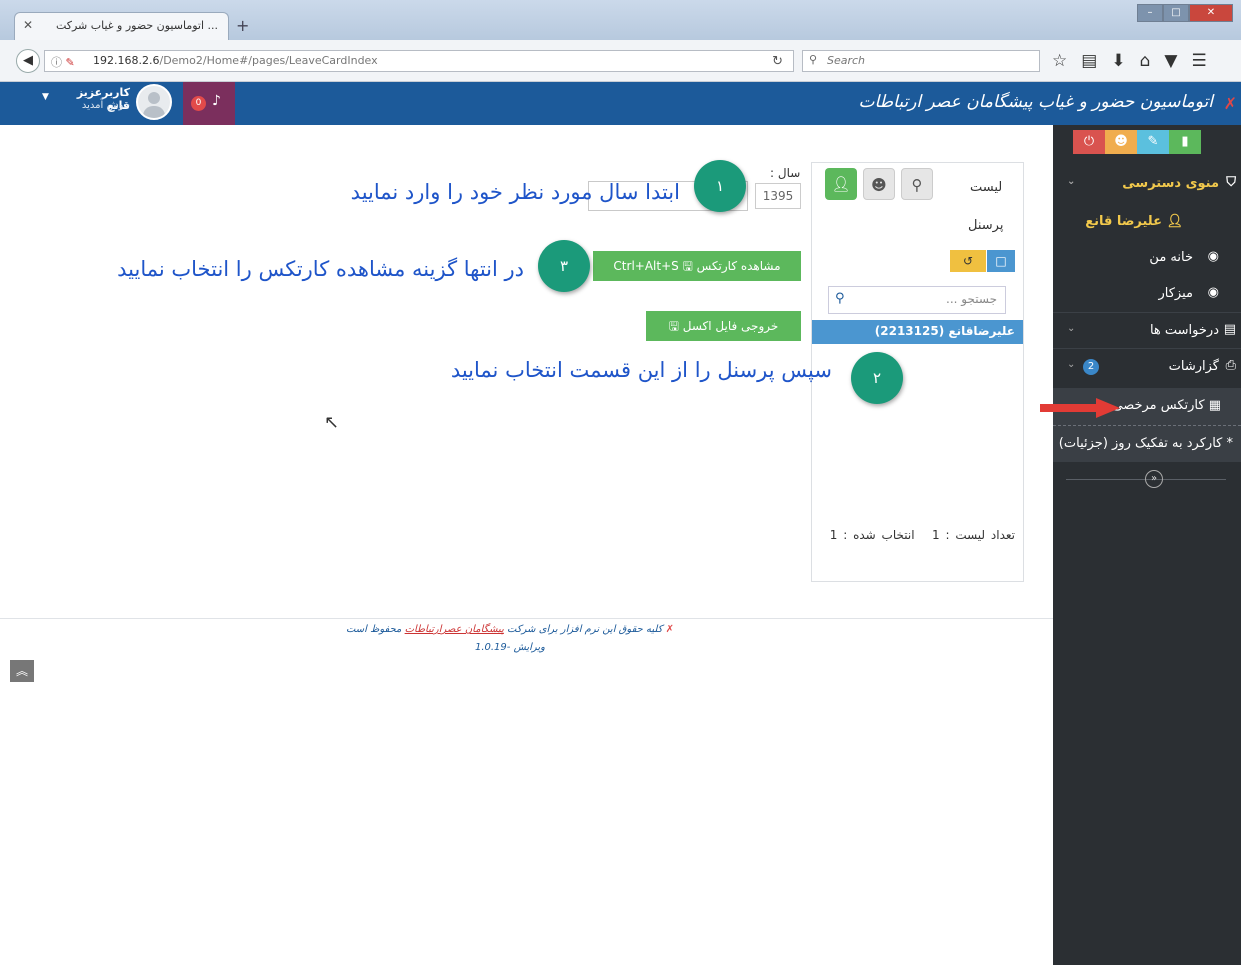 The width and height of the screenshot is (1241, 965). I want to click on list-item: علیرضاقانع (2213125), so click(917, 332).